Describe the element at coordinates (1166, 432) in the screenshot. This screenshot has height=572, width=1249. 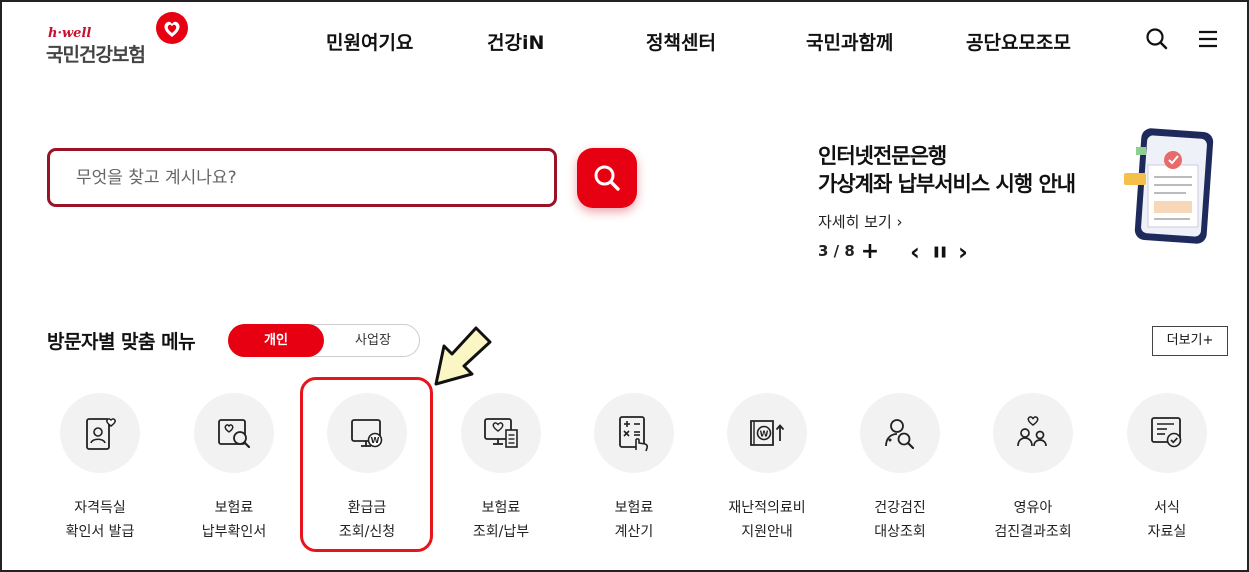
I see `form-check-icon` at that location.